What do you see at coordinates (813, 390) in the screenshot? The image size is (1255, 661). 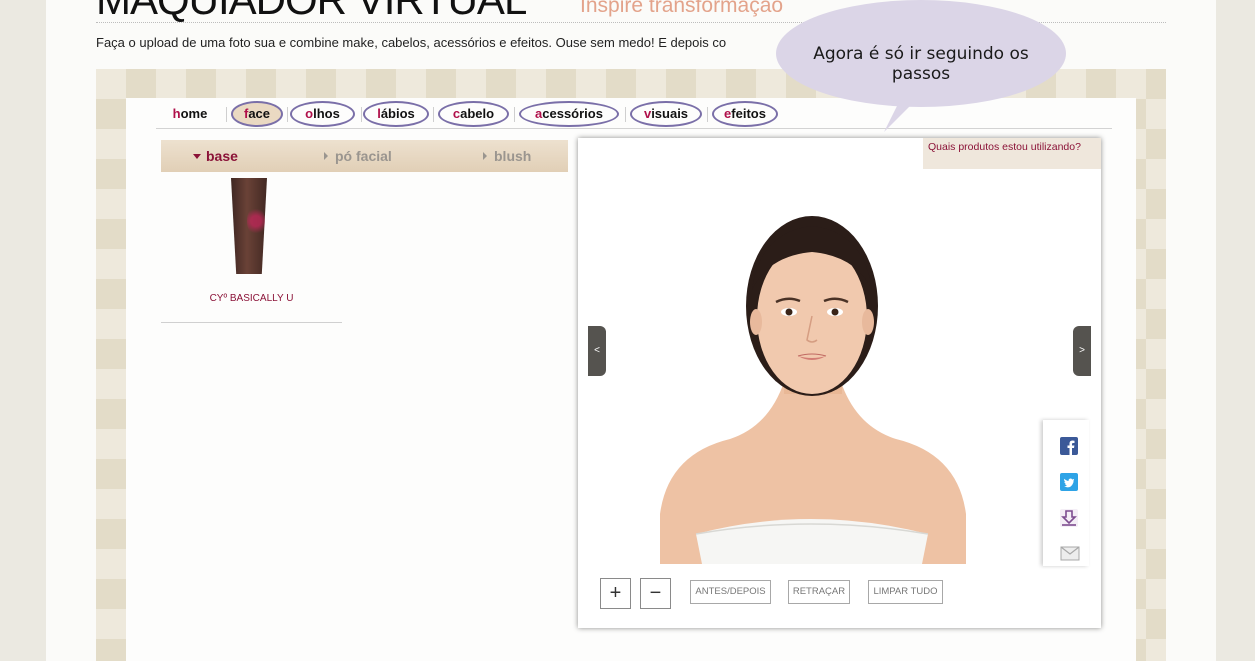 I see `model-photo` at bounding box center [813, 390].